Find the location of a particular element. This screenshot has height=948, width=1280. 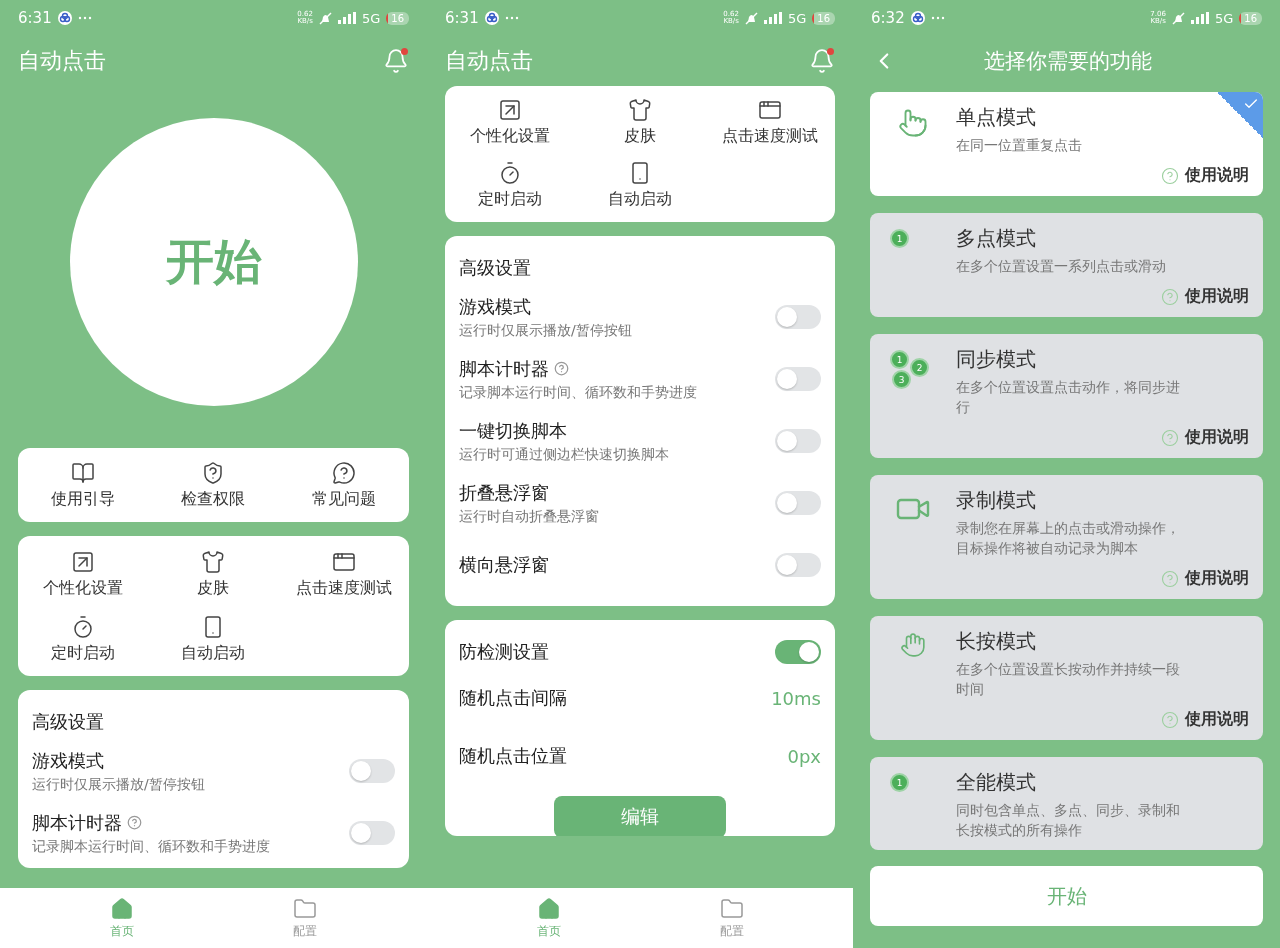

page-title: 选择你需要的功能 is located at coordinates (1067, 61).